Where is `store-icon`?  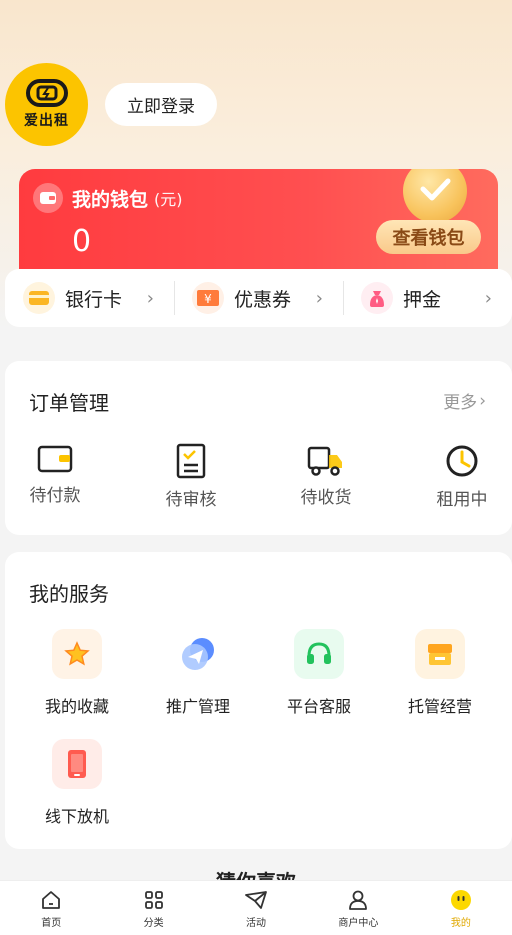 store-icon is located at coordinates (440, 654).